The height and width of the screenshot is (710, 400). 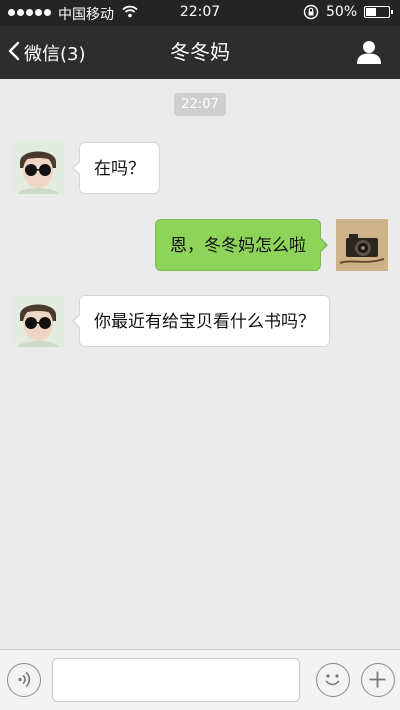 I want to click on status-bar: 中国移动 22:07 50%, so click(x=200, y=13).